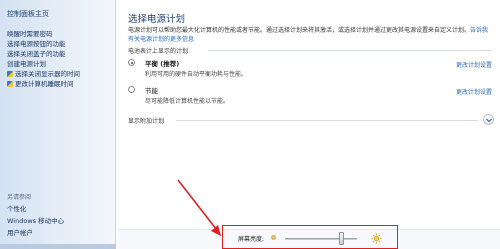  What do you see at coordinates (196, 74) in the screenshot?
I see `plan-balanced-desc: 利用可用的硬件自动平衡功耗与性能。` at bounding box center [196, 74].